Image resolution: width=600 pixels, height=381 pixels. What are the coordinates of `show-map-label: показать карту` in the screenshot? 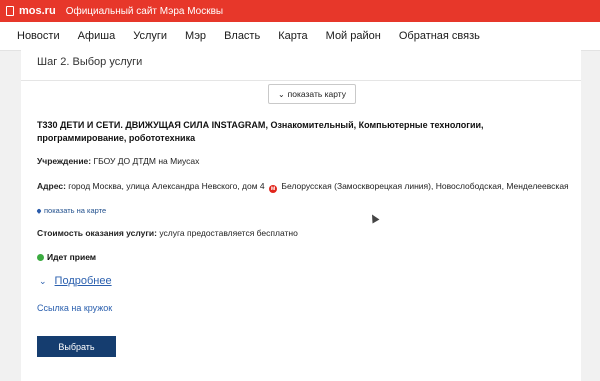 It's located at (317, 94).